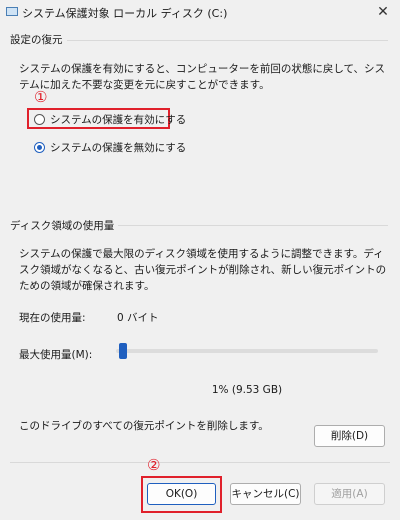 This screenshot has width=400, height=520. I want to click on restore-settings-group-title: 設定の復元, so click(38, 39).